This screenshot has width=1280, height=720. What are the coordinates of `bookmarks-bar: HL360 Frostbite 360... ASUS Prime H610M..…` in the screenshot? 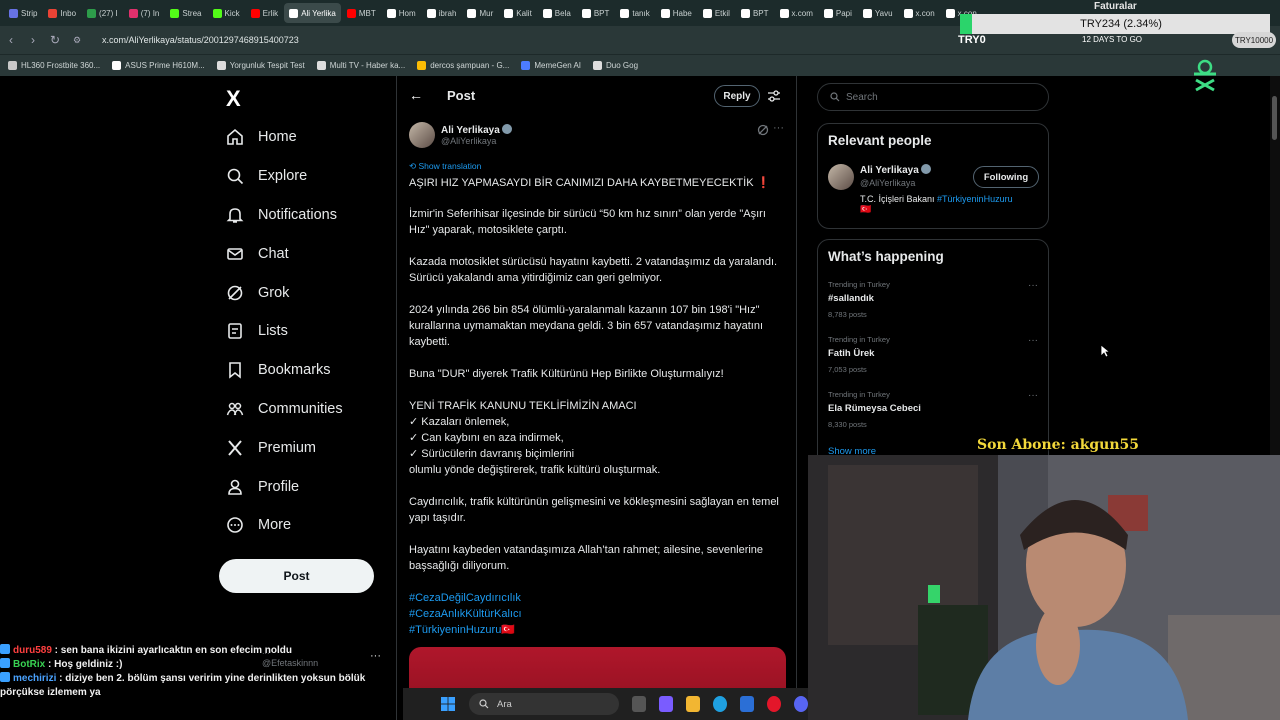 It's located at (640, 65).